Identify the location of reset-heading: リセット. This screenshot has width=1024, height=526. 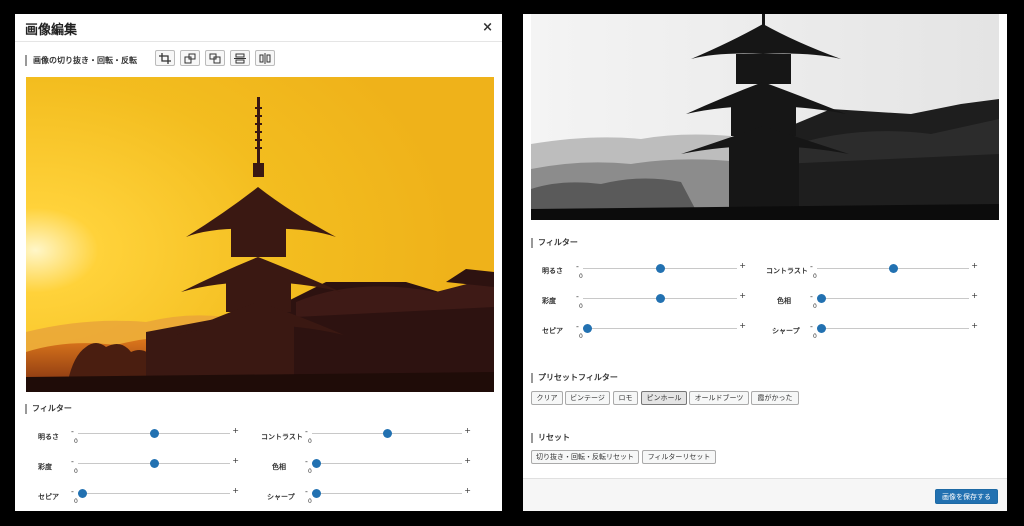
(550, 437).